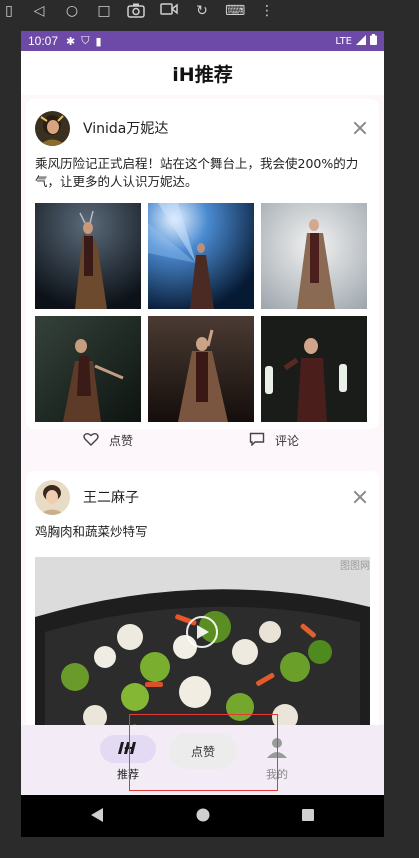  I want to click on person-icon, so click(277, 749).